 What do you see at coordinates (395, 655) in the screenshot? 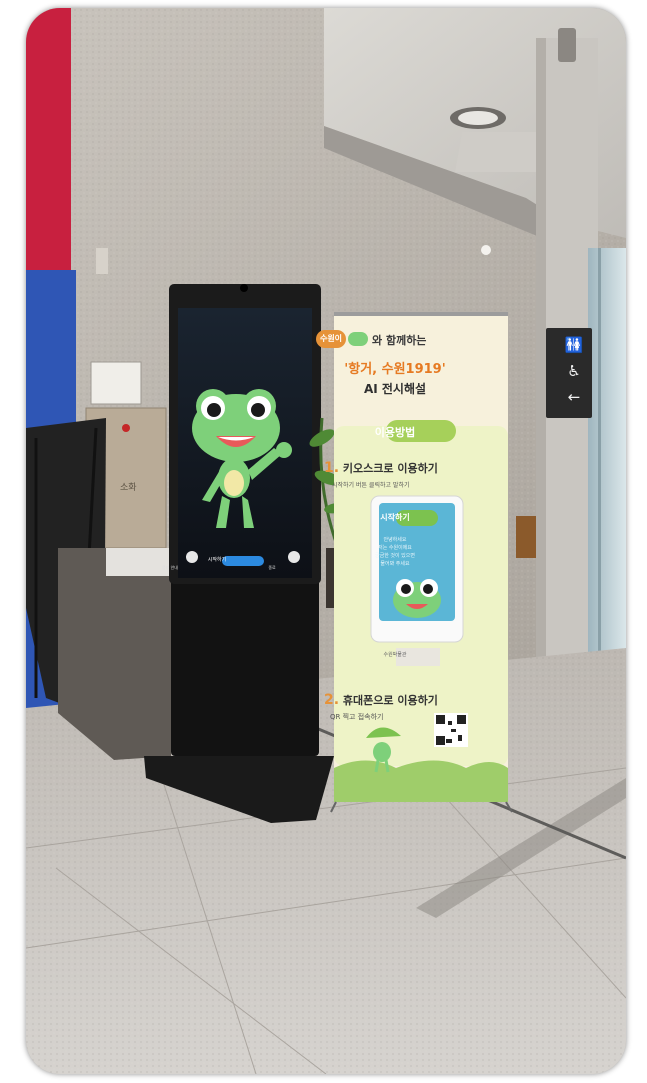
I see `tablet-footer: 수원박물관` at bounding box center [395, 655].